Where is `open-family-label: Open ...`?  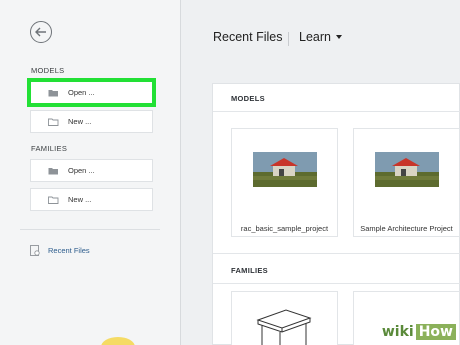
open-family-label: Open ... is located at coordinates (81, 170).